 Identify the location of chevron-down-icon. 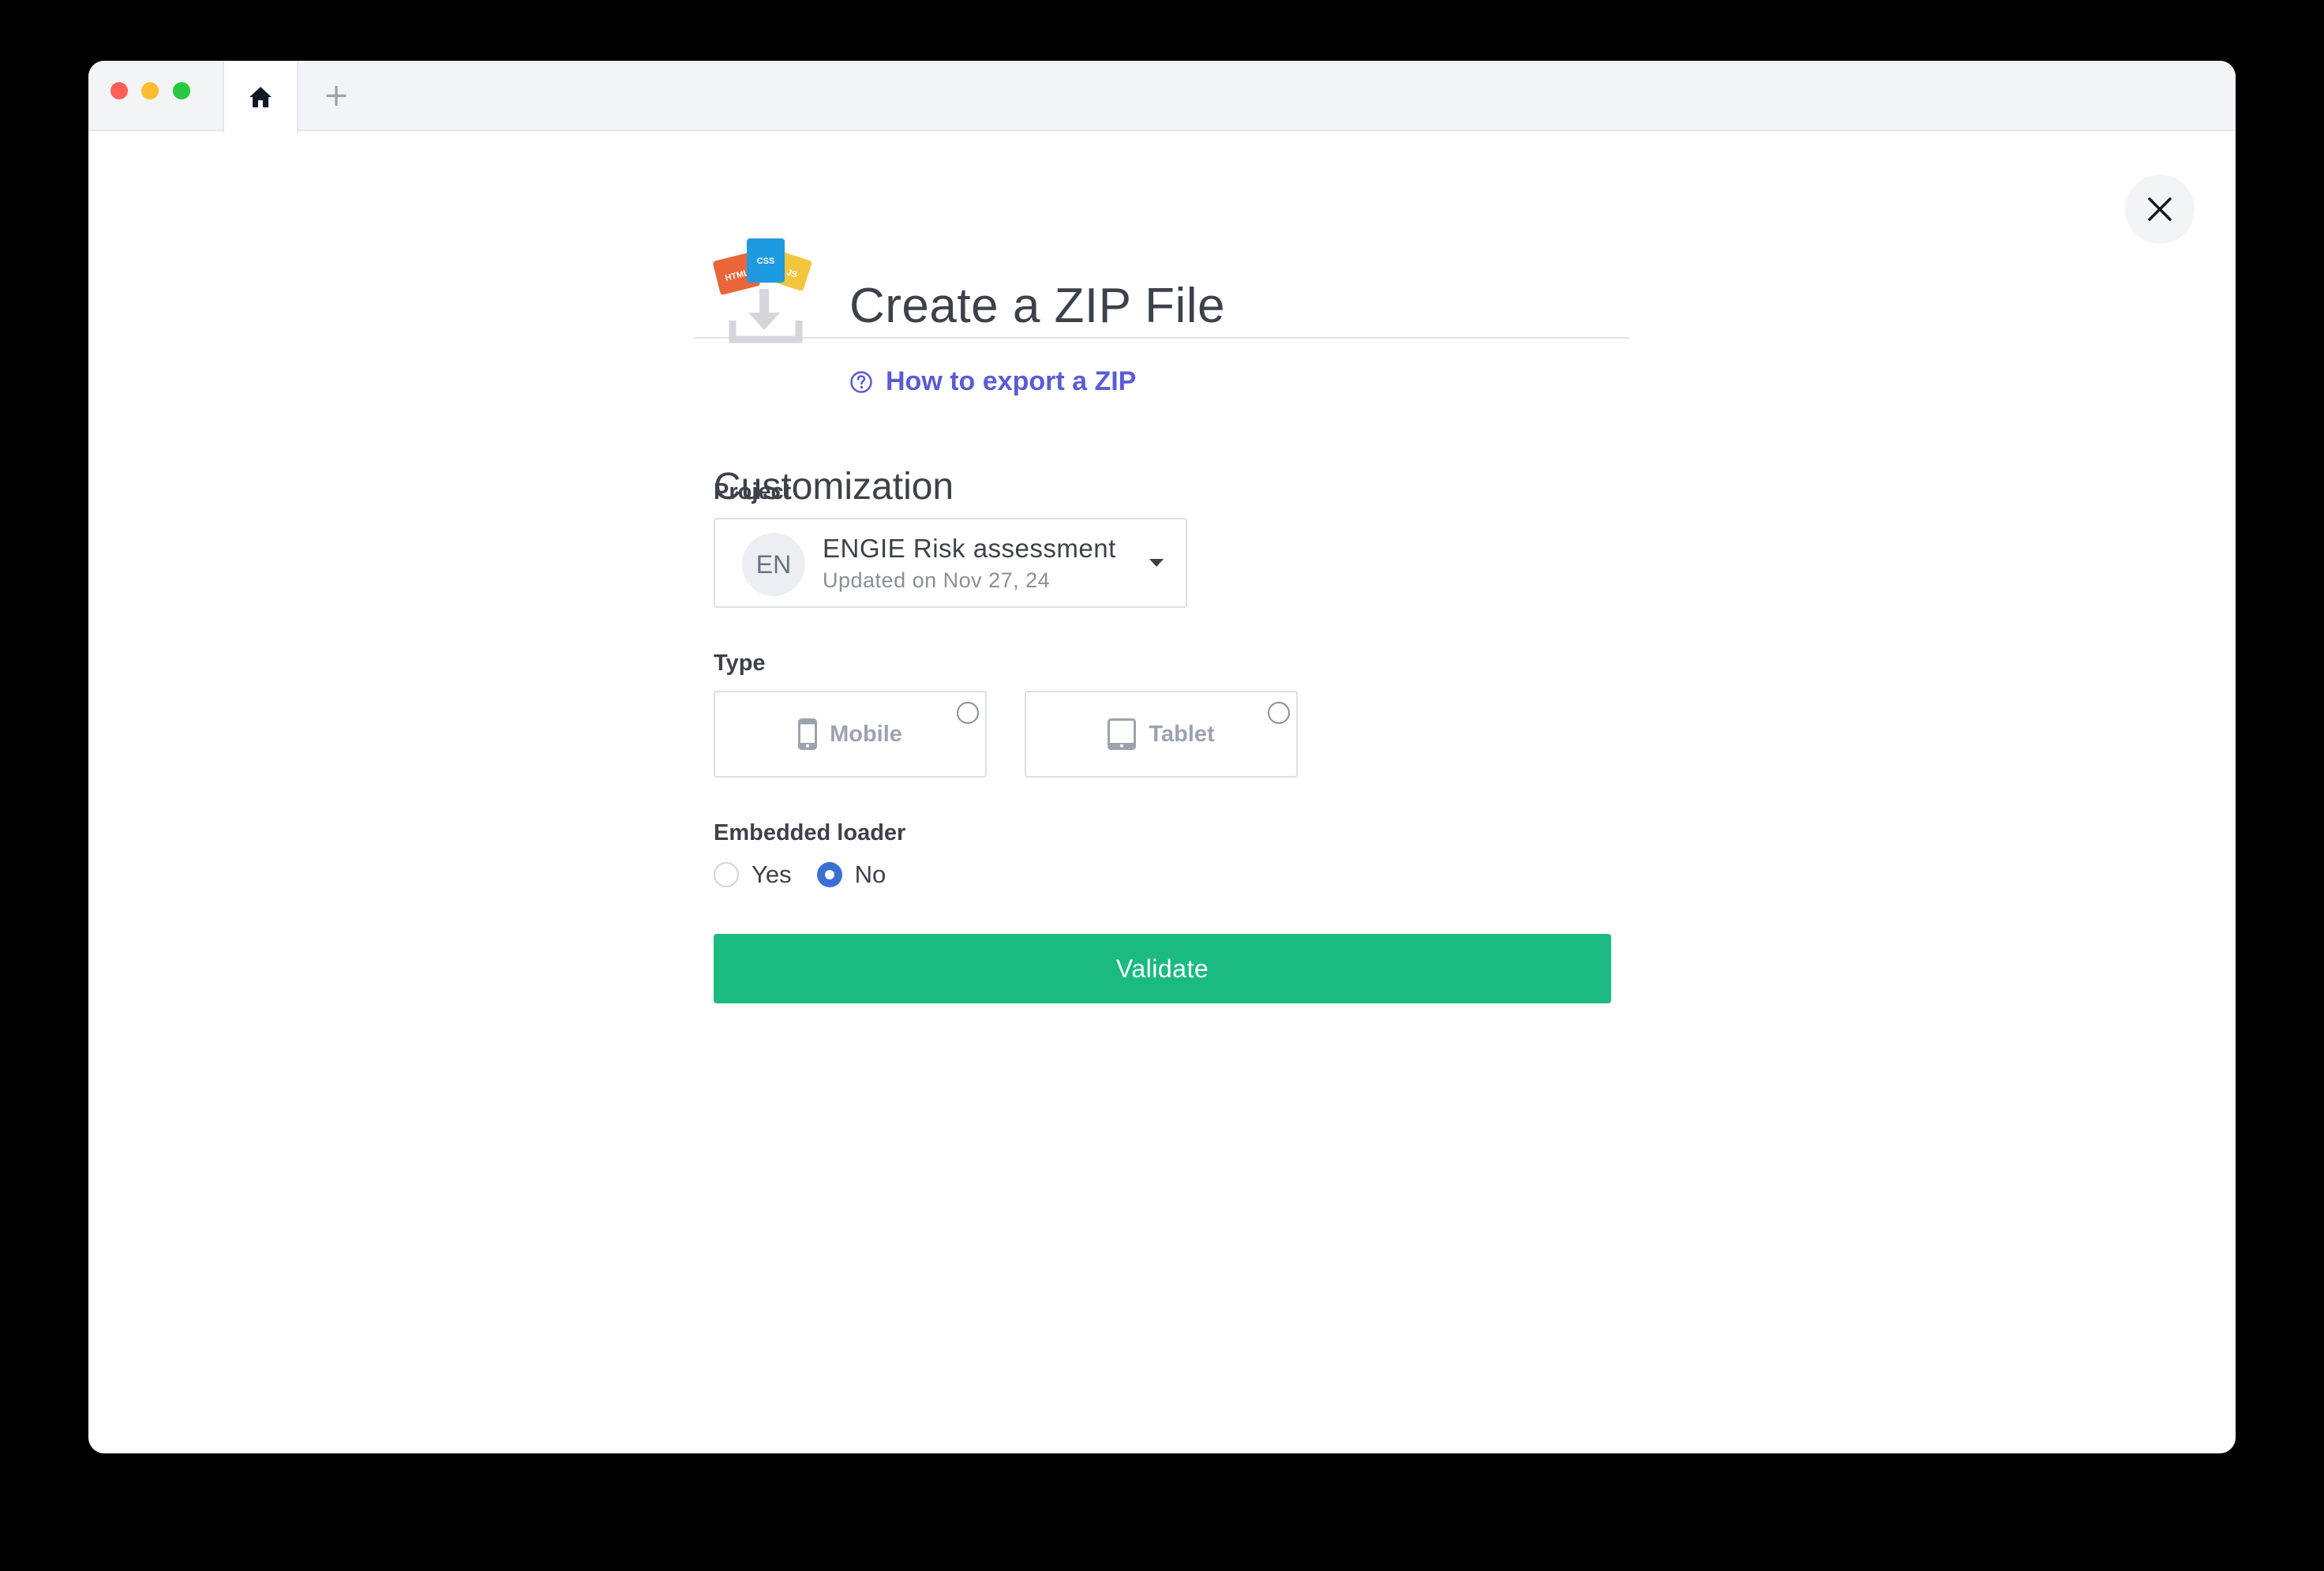
(1156, 563).